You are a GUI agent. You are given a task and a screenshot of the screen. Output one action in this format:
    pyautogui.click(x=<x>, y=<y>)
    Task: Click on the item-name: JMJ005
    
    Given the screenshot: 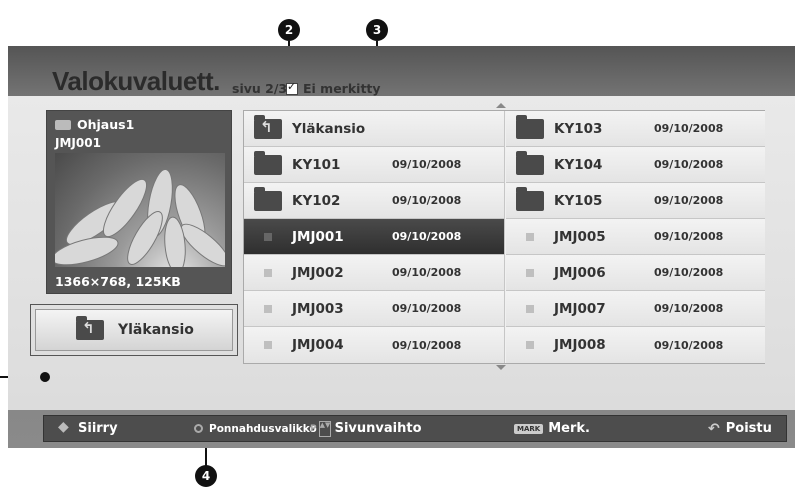 What is the action you would take?
    pyautogui.click(x=580, y=236)
    